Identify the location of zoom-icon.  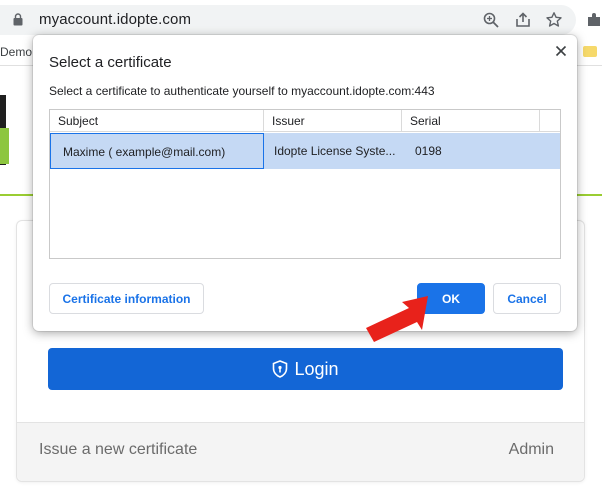
(491, 20).